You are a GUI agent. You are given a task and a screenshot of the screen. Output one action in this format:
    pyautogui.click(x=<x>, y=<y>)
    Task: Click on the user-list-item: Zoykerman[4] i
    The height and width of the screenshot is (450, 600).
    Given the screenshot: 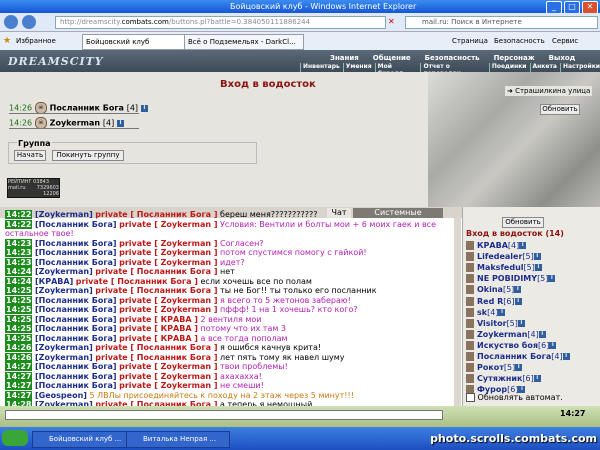 What is the action you would take?
    pyautogui.click(x=506, y=334)
    